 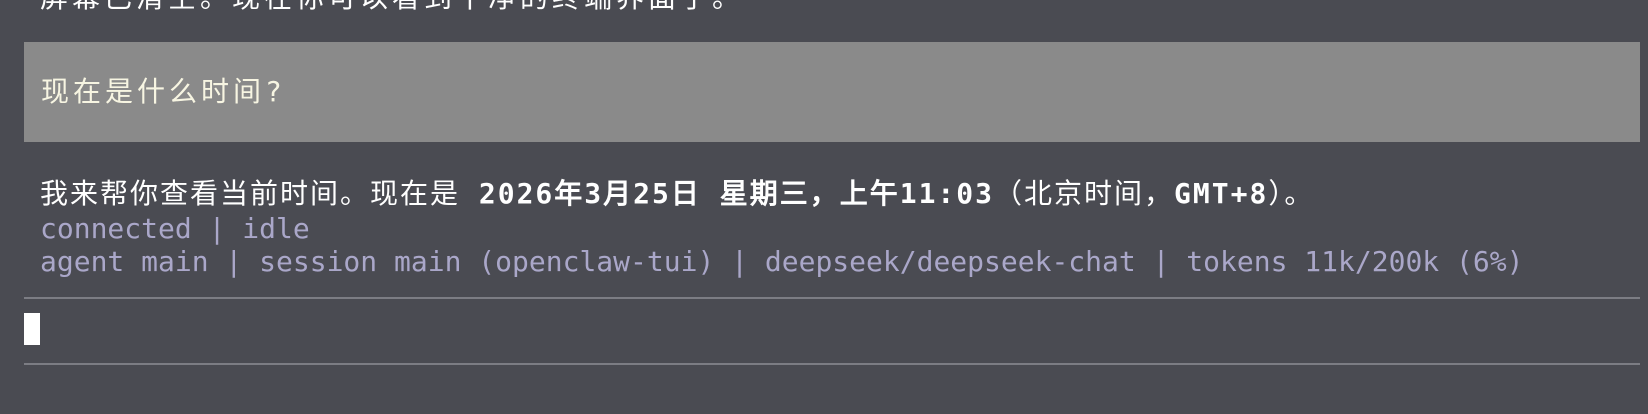 What do you see at coordinates (832, 364) in the screenshot?
I see `input-bottom-divider` at bounding box center [832, 364].